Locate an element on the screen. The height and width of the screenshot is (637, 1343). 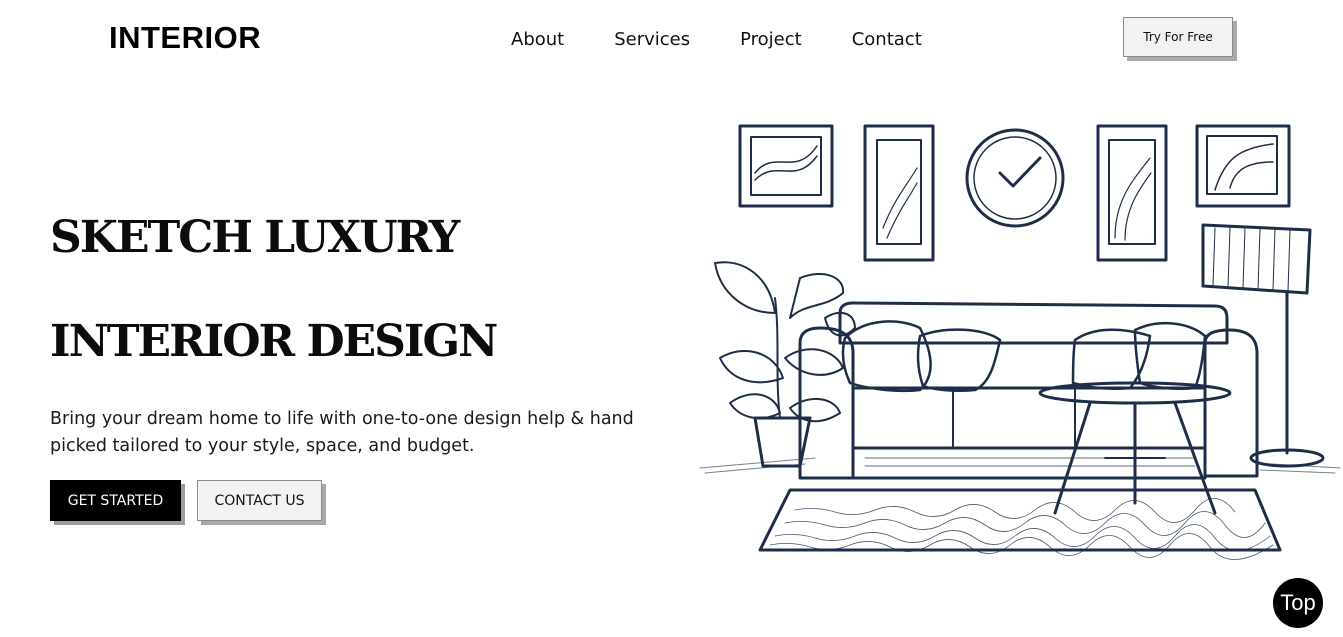
nav-link-project: Project is located at coordinates (771, 40).